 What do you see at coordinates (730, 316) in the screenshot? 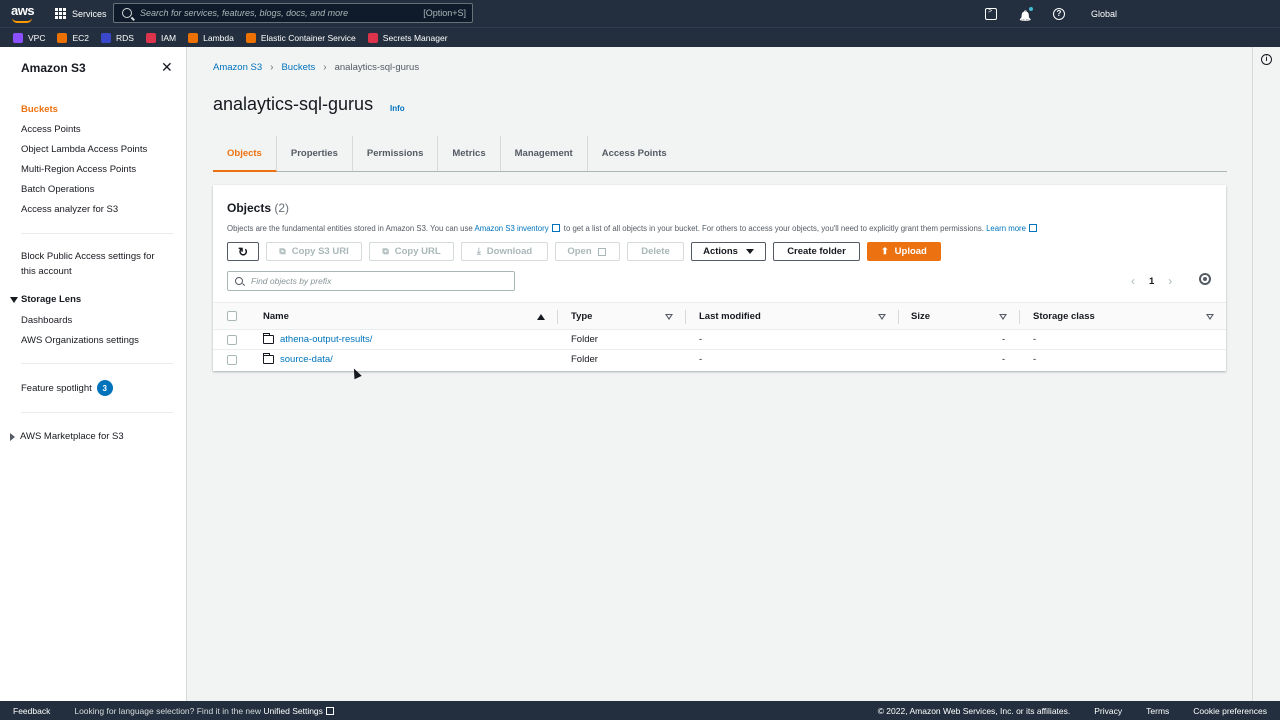
I see `column-header-last-modified: Last modified` at bounding box center [730, 316].